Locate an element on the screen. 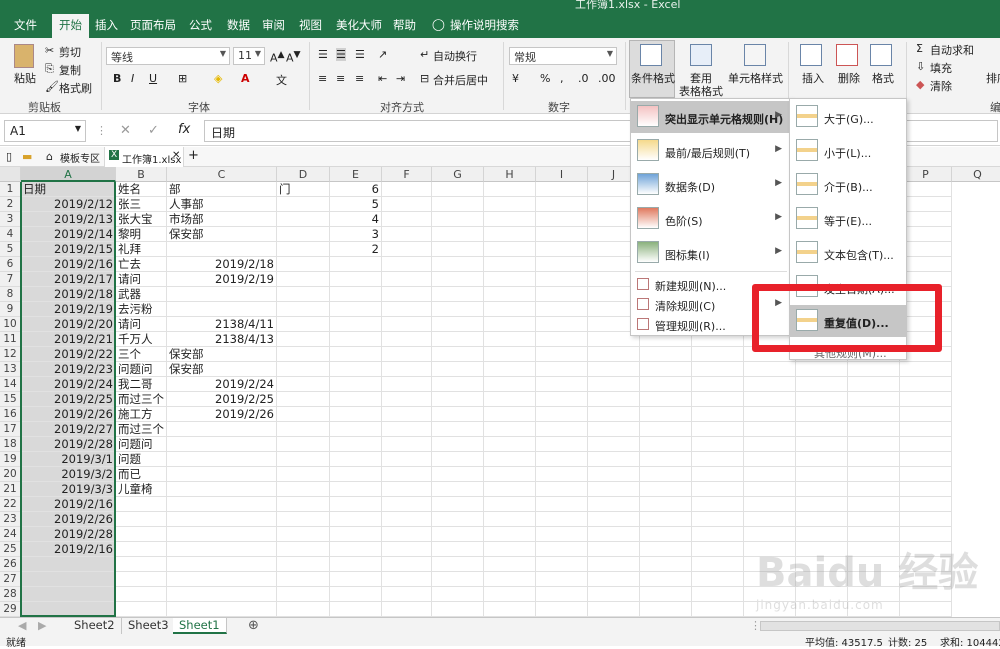 The image size is (1000, 649). tab-data: 数据 is located at coordinates (238, 25).